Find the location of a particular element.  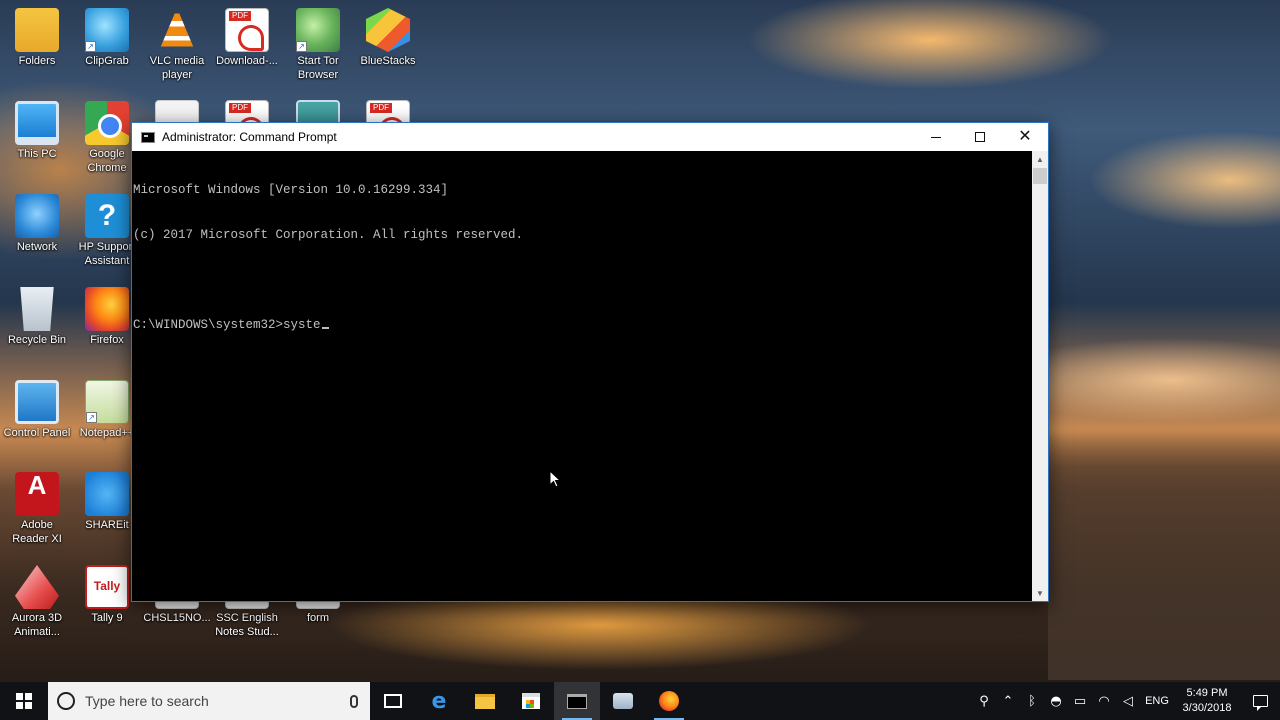

desktop-icon-vlc: VLC media player is located at coordinates (177, 45).